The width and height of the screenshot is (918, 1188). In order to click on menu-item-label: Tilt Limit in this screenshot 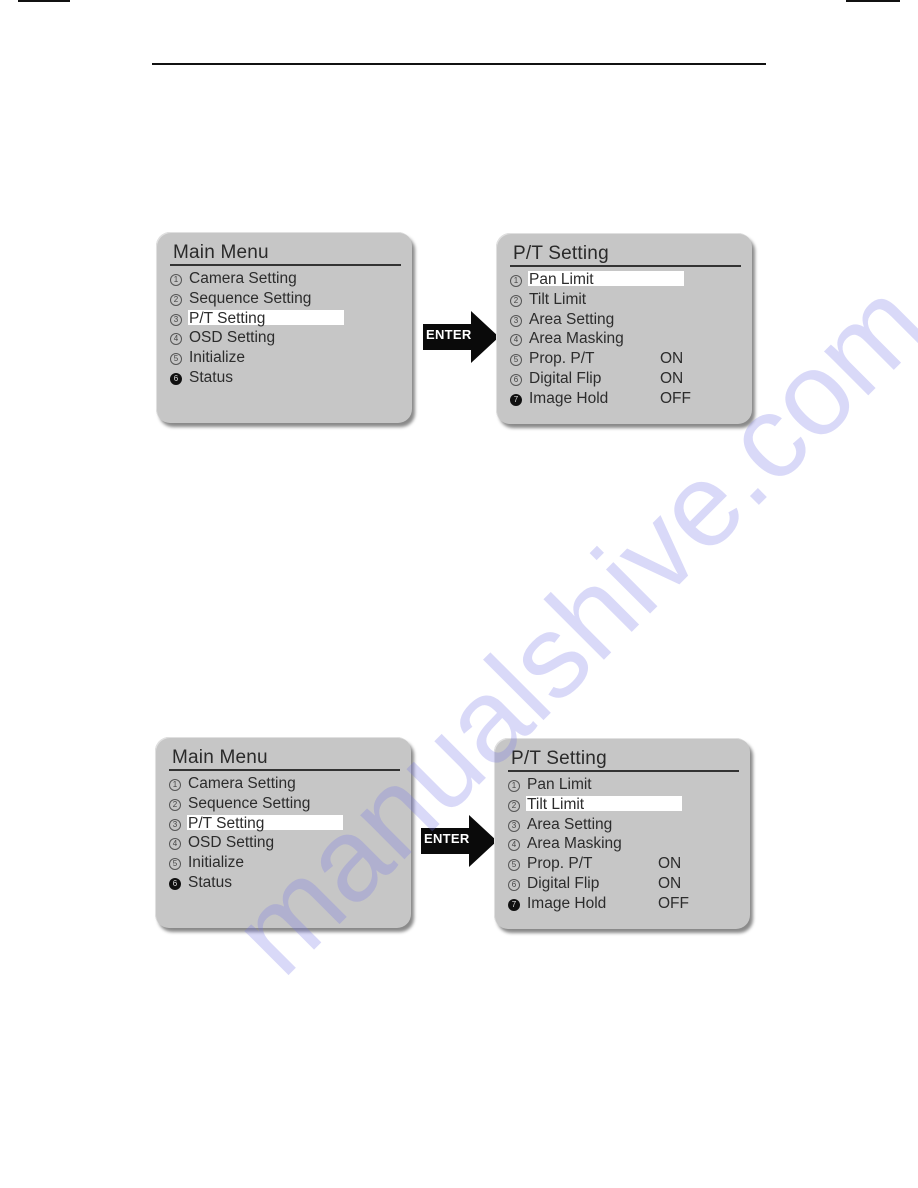, I will do `click(558, 299)`.